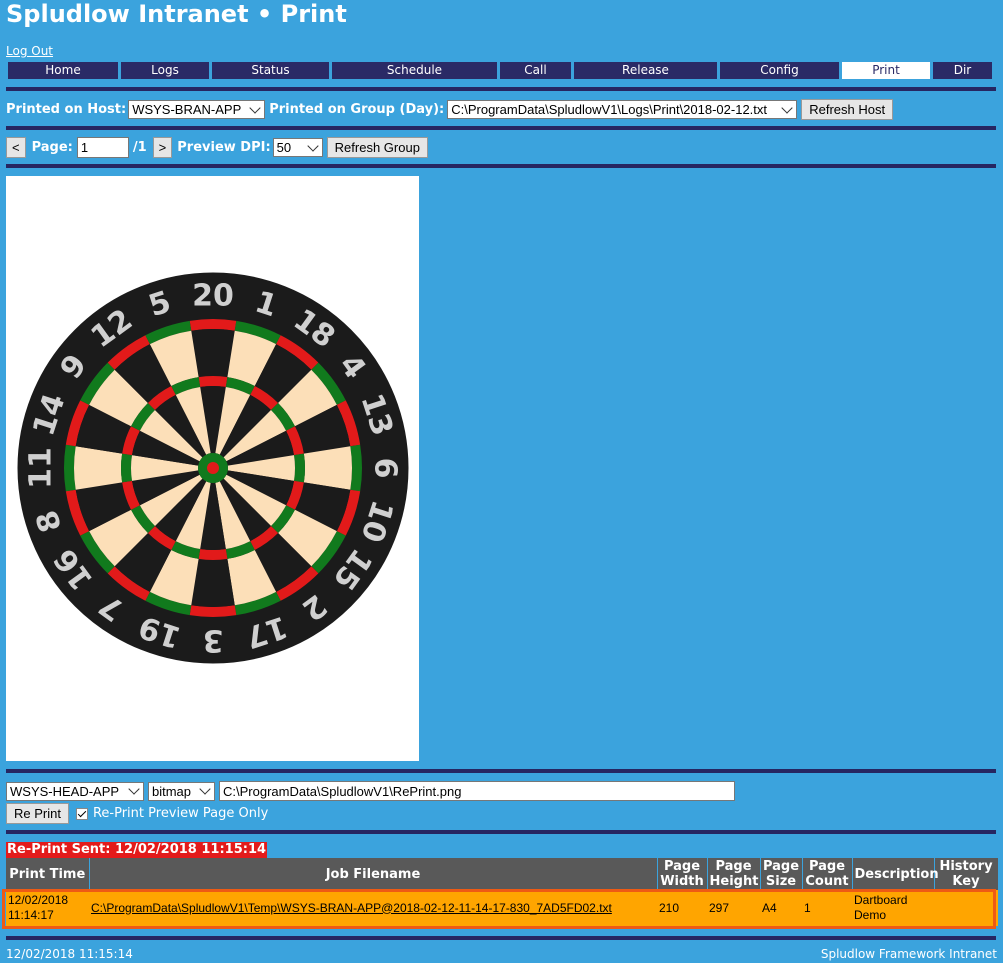 The image size is (1003, 963). I want to click on column-header: Description, so click(895, 874).